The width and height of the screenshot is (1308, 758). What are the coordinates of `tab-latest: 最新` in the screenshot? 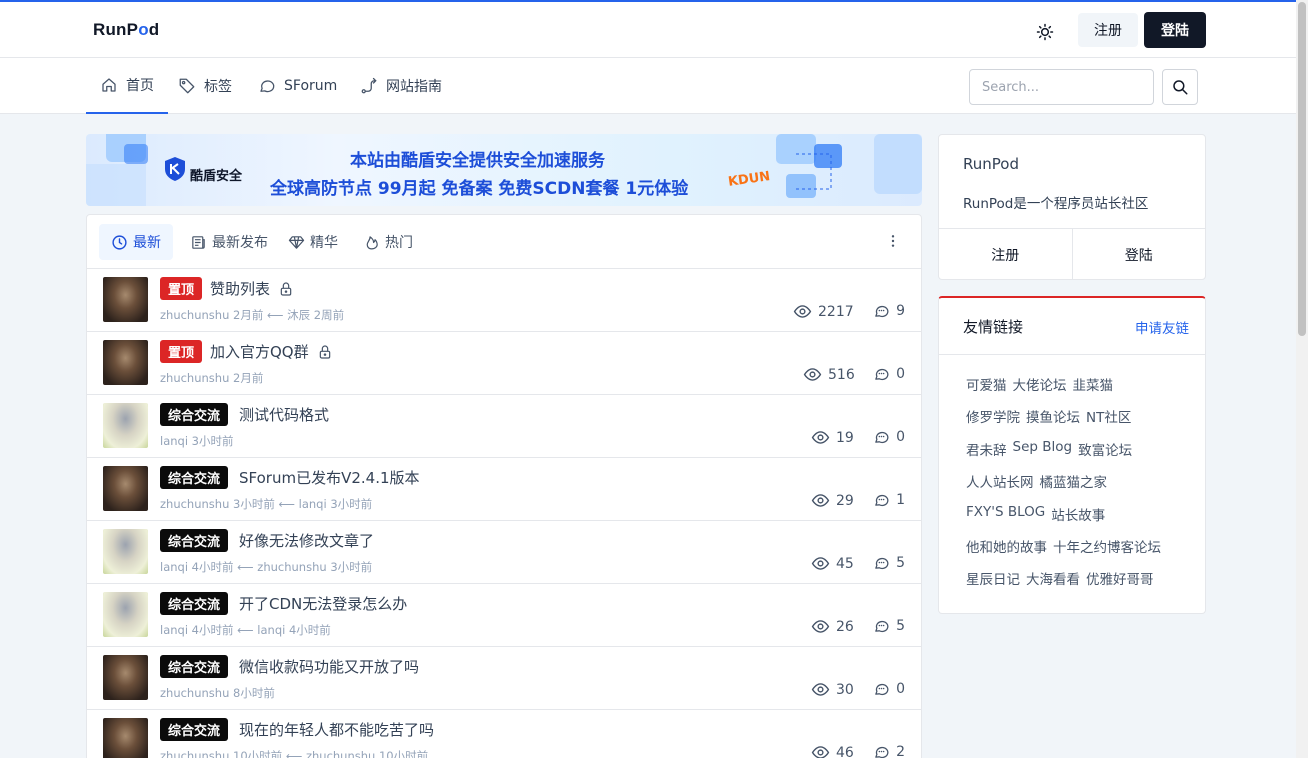 It's located at (136, 242).